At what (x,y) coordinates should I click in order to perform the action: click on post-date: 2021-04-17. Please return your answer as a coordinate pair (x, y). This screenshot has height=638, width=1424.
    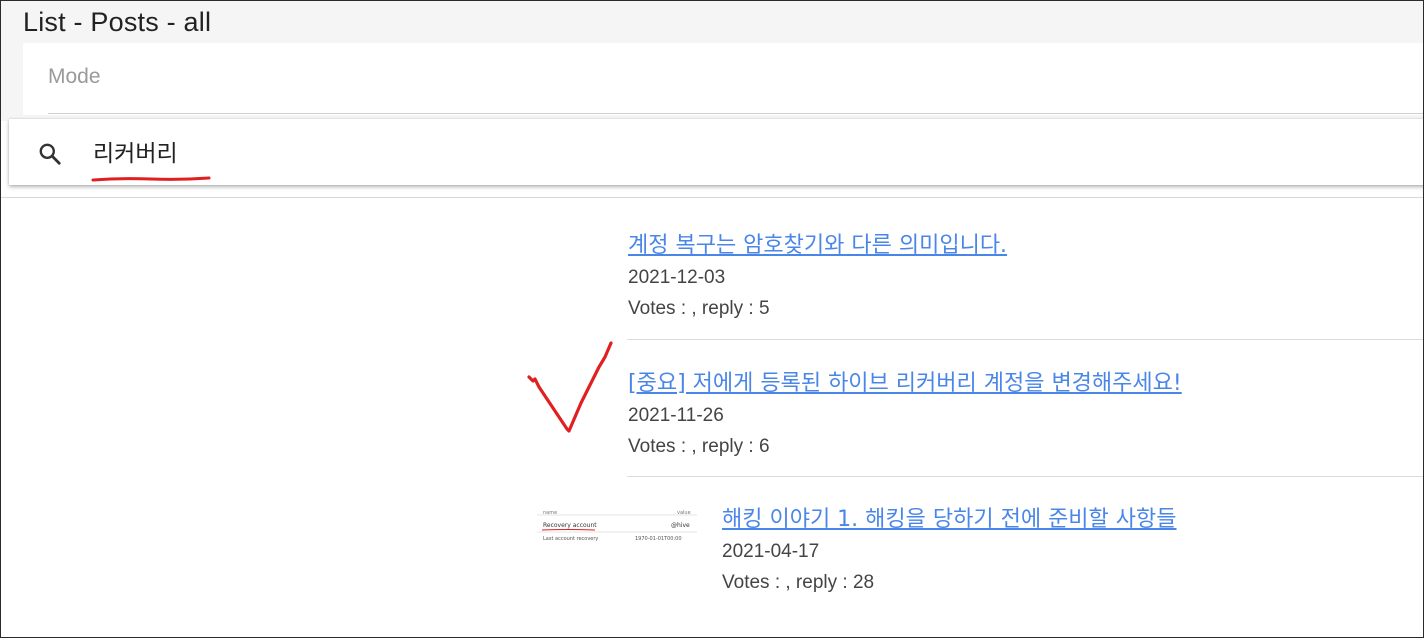
    Looking at the image, I should click on (771, 551).